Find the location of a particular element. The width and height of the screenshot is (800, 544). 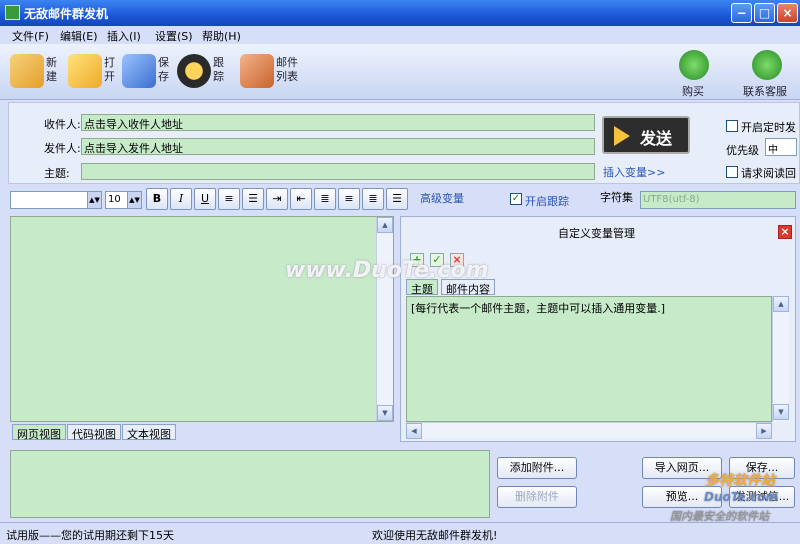

read-receipt-checkbox is located at coordinates (732, 172).